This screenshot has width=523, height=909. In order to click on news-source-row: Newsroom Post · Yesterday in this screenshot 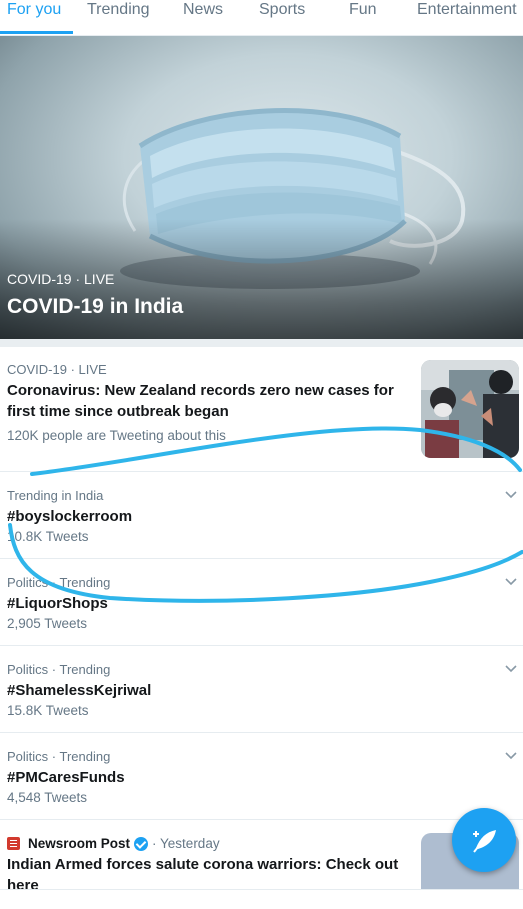, I will do `click(113, 843)`.